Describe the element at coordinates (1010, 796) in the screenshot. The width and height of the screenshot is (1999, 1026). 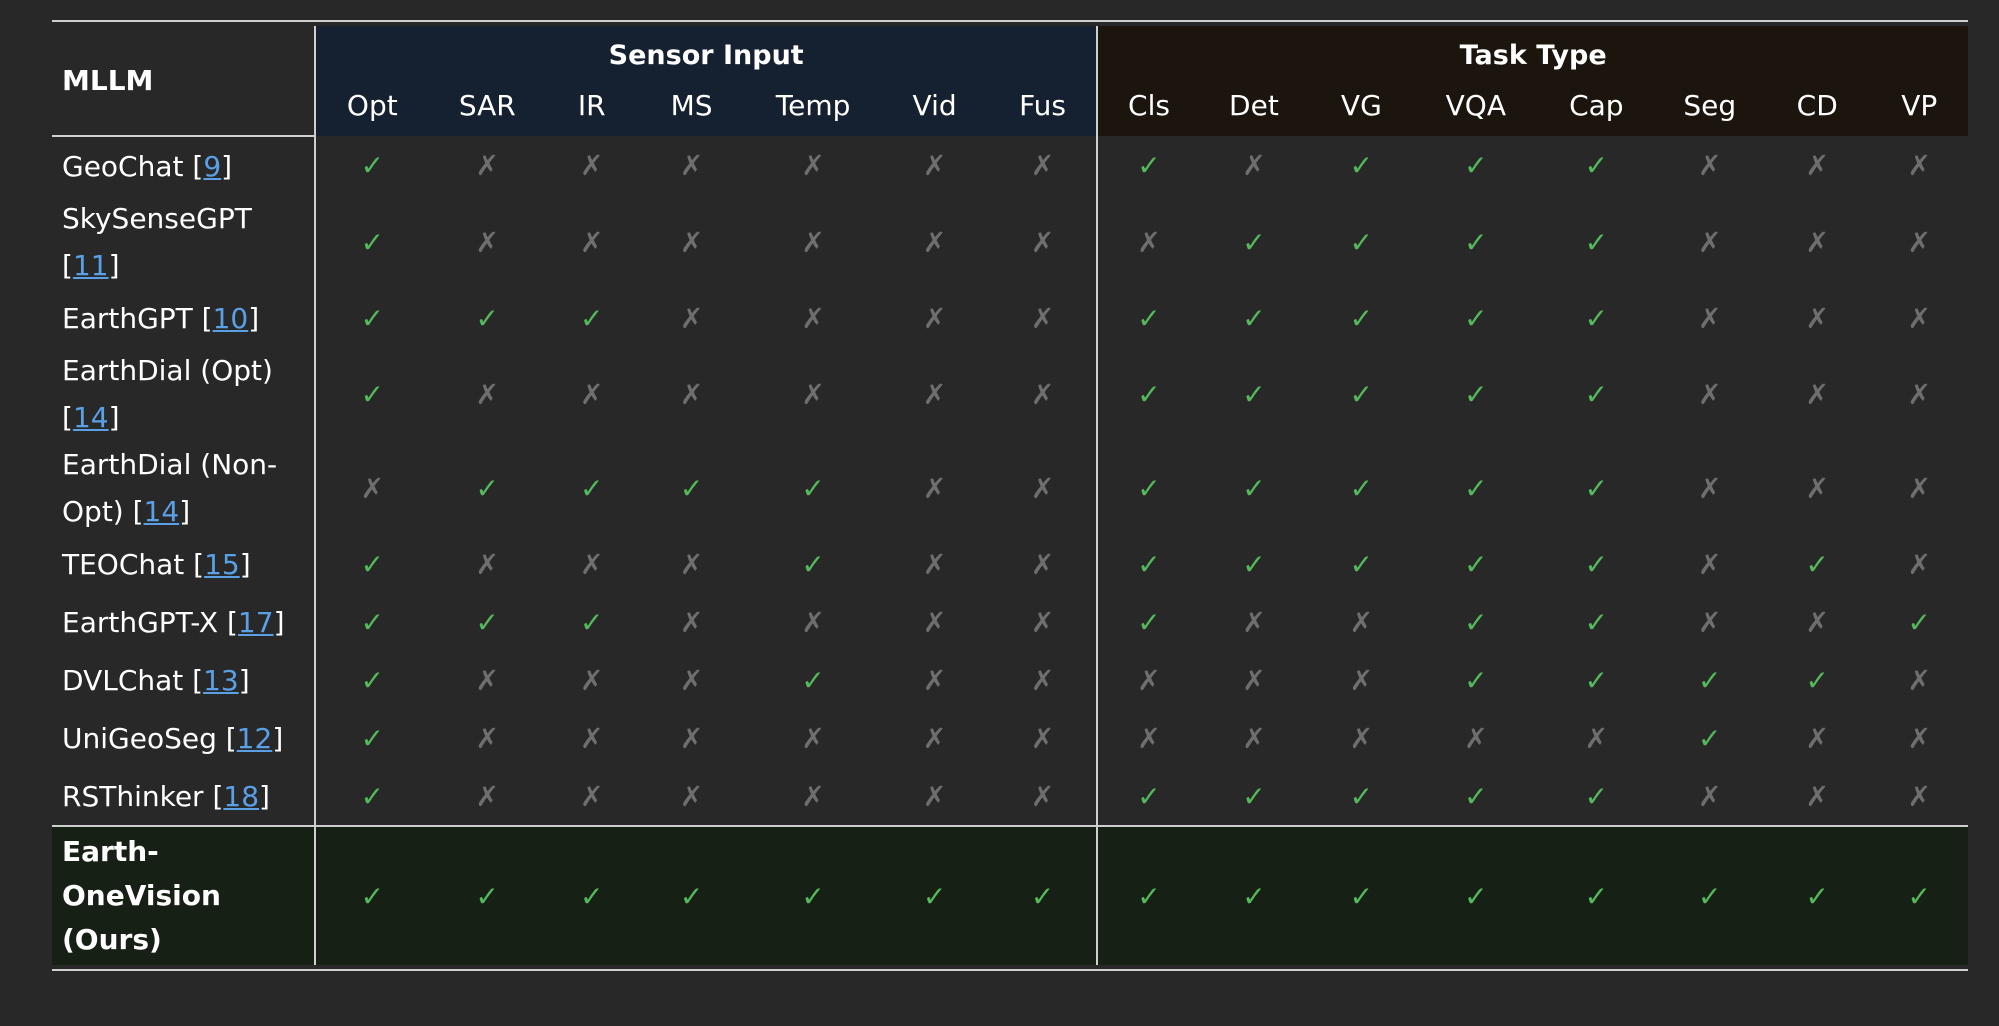
I see `table-row: RSThinker [18] ✓ ✗ ✗ ✗ ✗ ✗ ✗ ✓ ✓ ✓ ✓ ✓ ✗ ✗ ✗` at that location.